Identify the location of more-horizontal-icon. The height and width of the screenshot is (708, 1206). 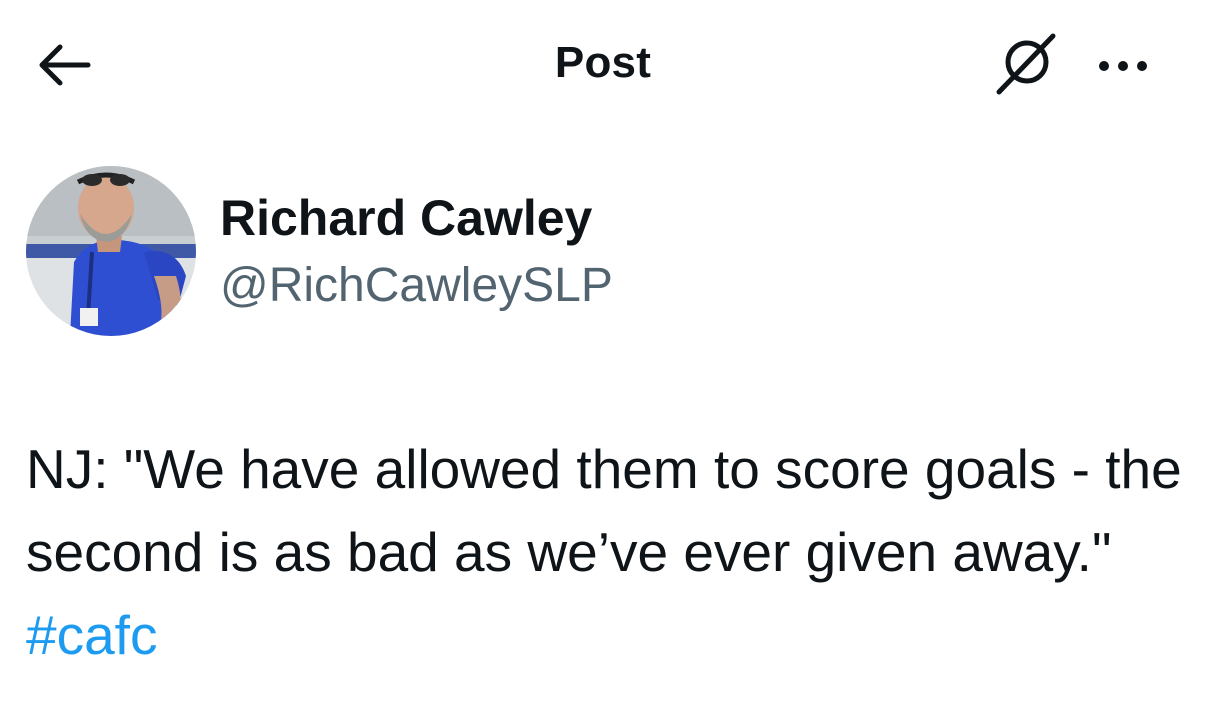
(1123, 66).